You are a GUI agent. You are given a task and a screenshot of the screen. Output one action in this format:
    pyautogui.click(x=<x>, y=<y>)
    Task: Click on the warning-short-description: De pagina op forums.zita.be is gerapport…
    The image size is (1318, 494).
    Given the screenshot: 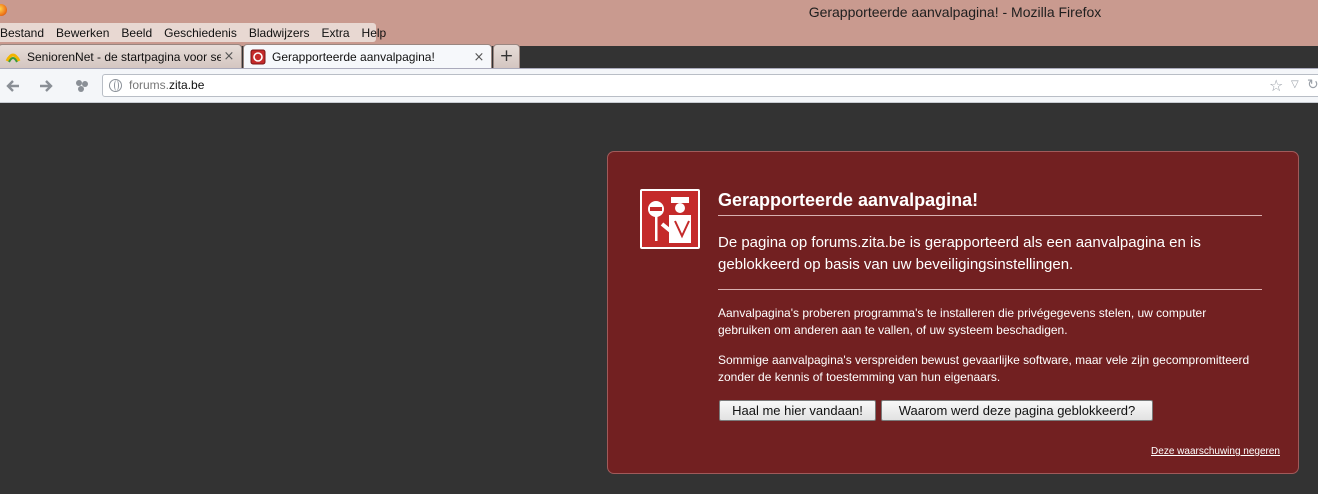 What is the action you would take?
    pyautogui.click(x=990, y=261)
    